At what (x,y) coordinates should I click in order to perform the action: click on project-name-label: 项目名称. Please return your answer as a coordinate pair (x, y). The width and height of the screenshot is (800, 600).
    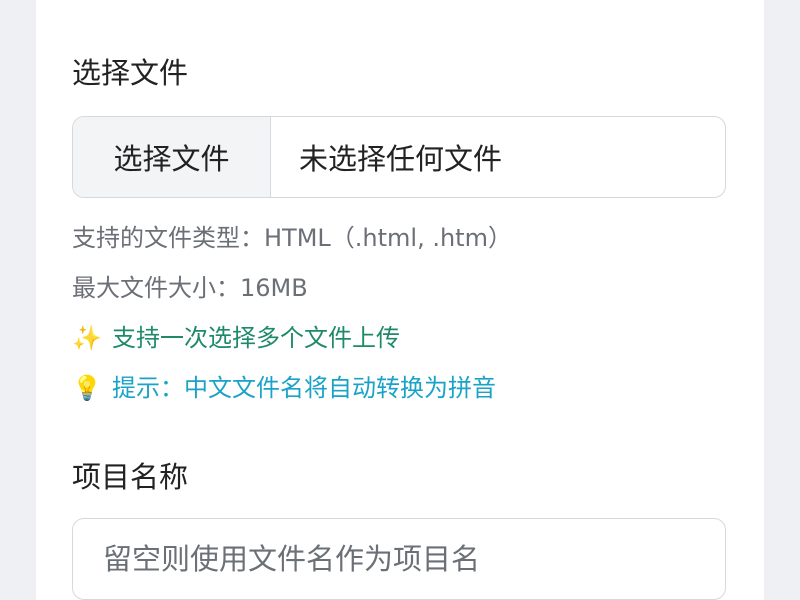
    Looking at the image, I should click on (130, 477).